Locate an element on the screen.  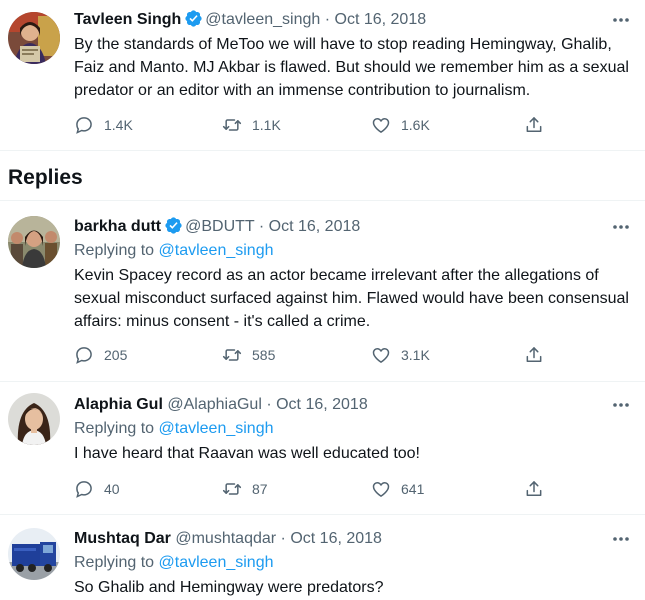
retweet-button: 1.1K is located at coordinates (251, 125).